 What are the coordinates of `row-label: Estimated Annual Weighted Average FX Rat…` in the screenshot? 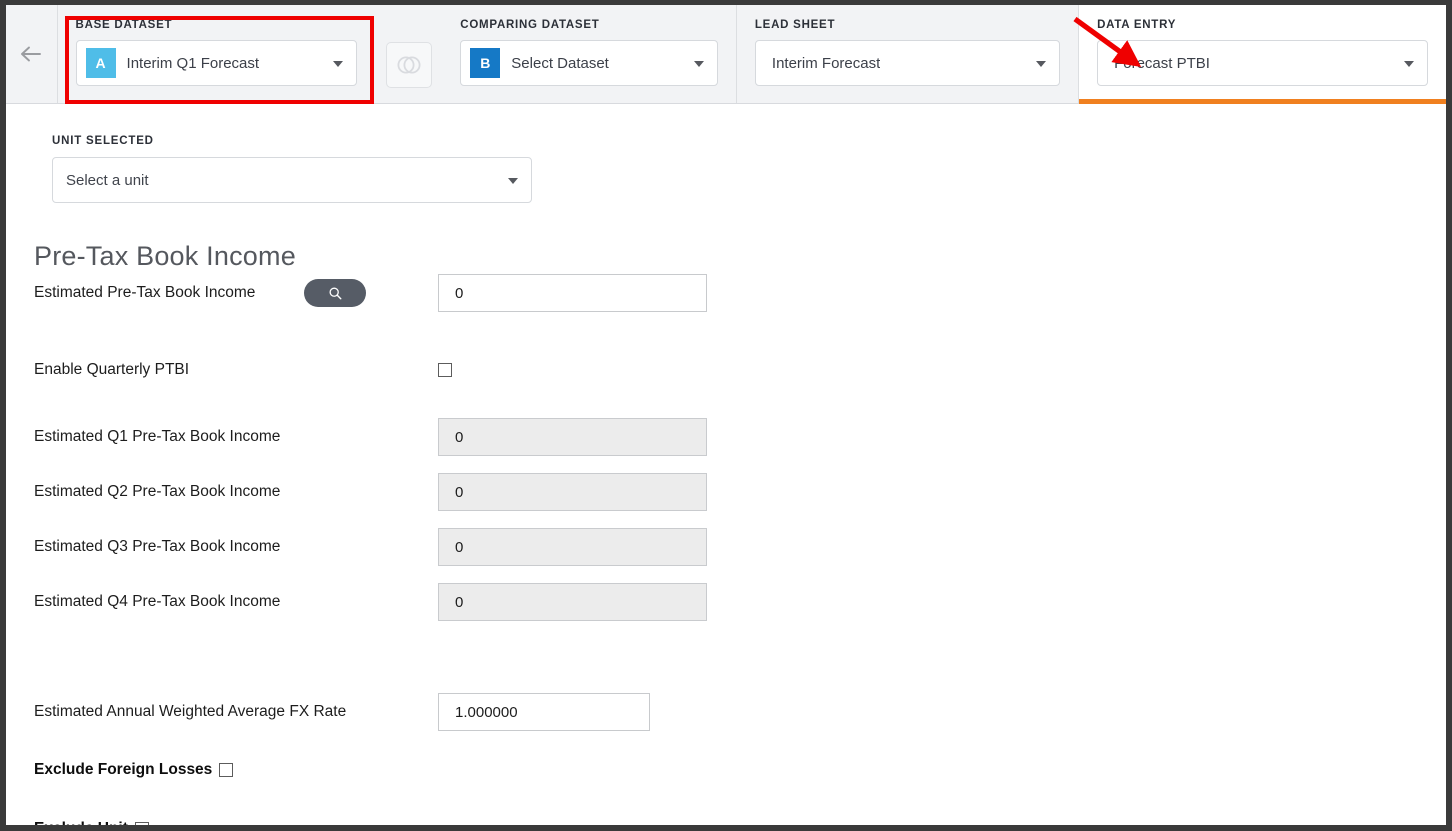 It's located at (190, 712).